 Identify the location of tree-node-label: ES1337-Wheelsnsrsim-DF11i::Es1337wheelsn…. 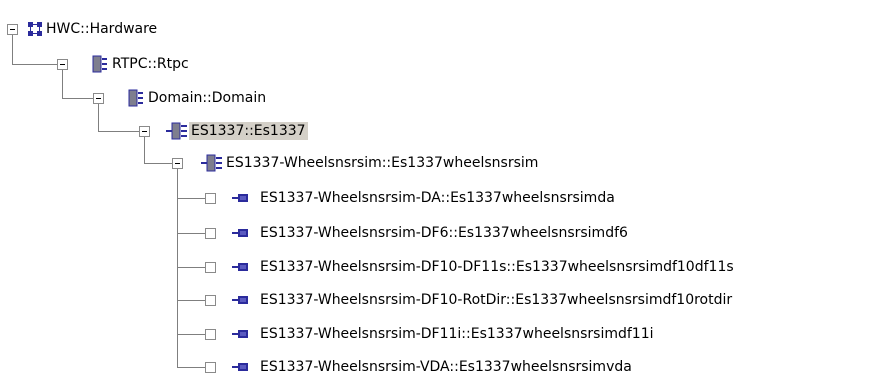
(457, 334).